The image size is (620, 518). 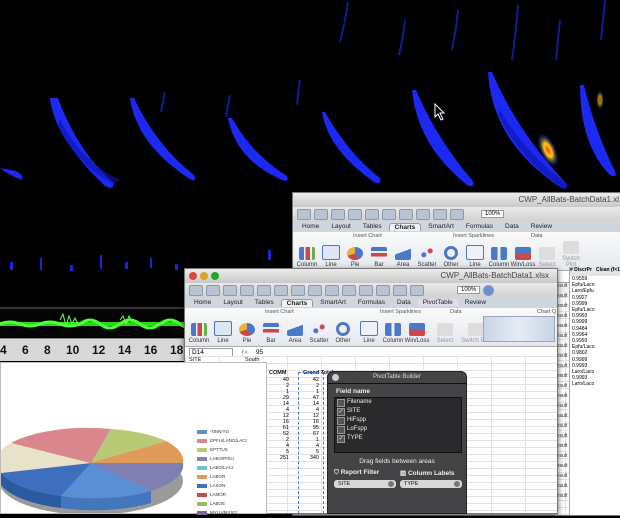 What do you see at coordinates (398, 411) in the screenshot?
I see `field-item: ✓ SITE` at bounding box center [398, 411].